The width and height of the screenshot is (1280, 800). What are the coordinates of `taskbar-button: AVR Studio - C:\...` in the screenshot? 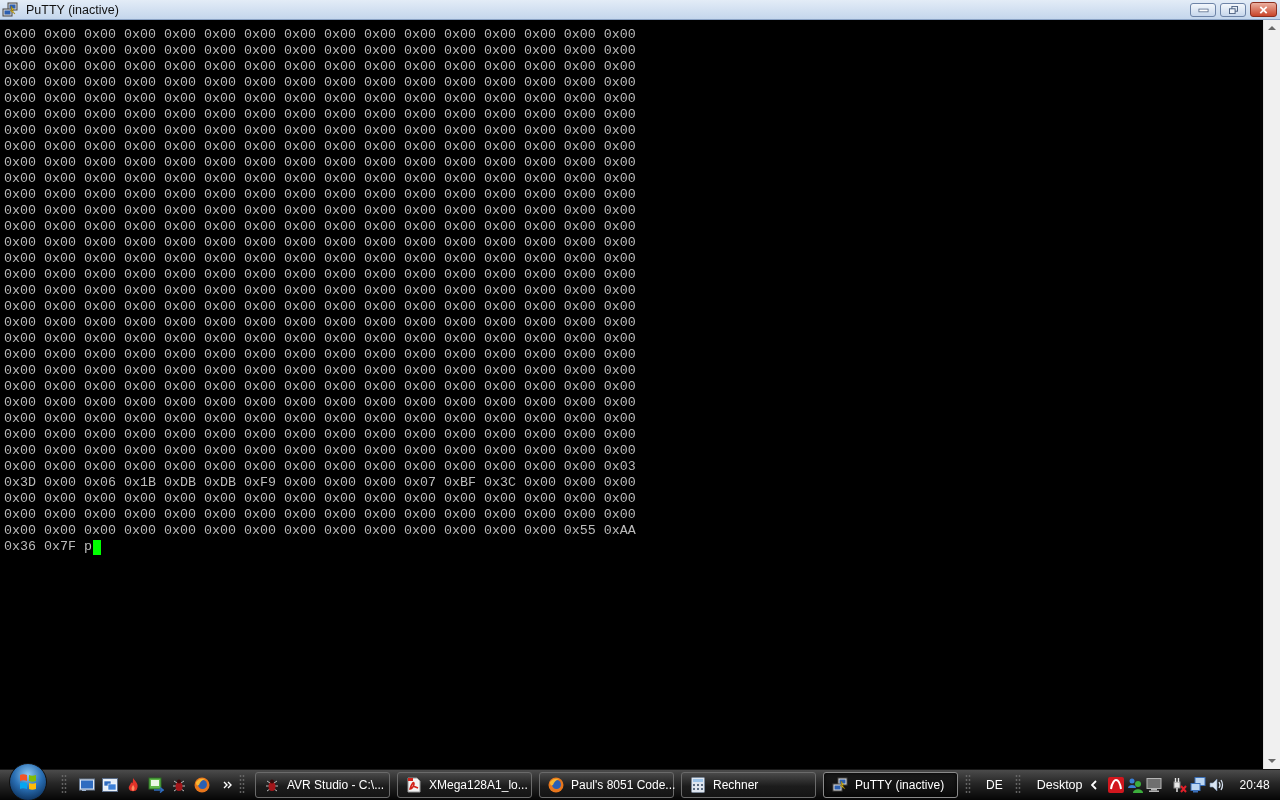 It's located at (322, 785).